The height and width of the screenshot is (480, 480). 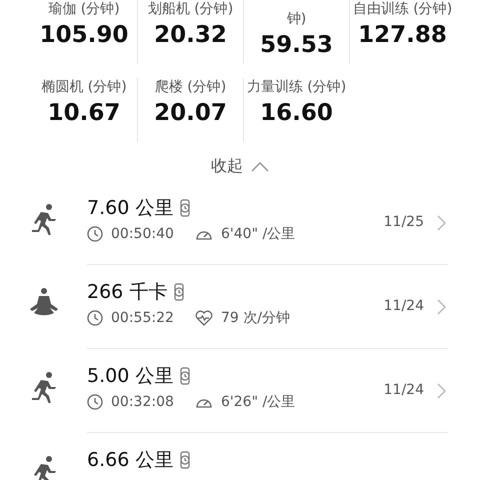 What do you see at coordinates (296, 45) in the screenshot?
I see `stat-value: 59.53` at bounding box center [296, 45].